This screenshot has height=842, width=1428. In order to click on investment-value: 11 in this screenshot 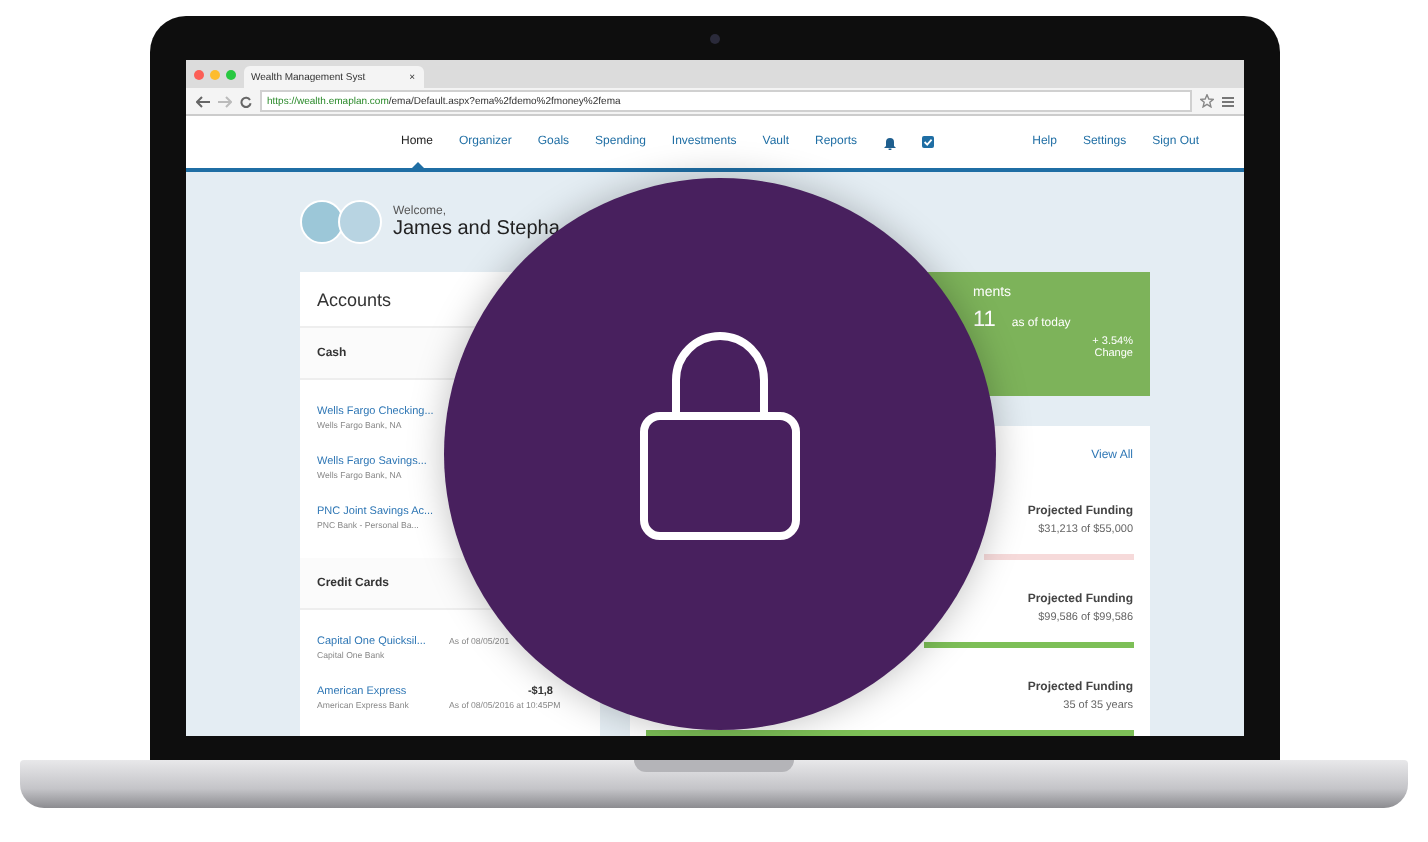, I will do `click(984, 320)`.